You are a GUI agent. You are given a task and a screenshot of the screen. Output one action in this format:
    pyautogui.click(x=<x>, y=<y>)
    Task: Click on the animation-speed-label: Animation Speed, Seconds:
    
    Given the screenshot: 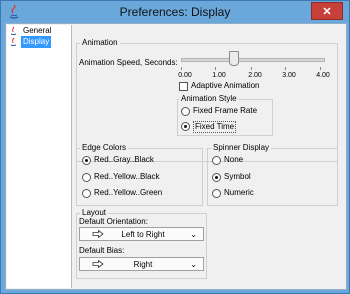 What is the action you would take?
    pyautogui.click(x=128, y=62)
    